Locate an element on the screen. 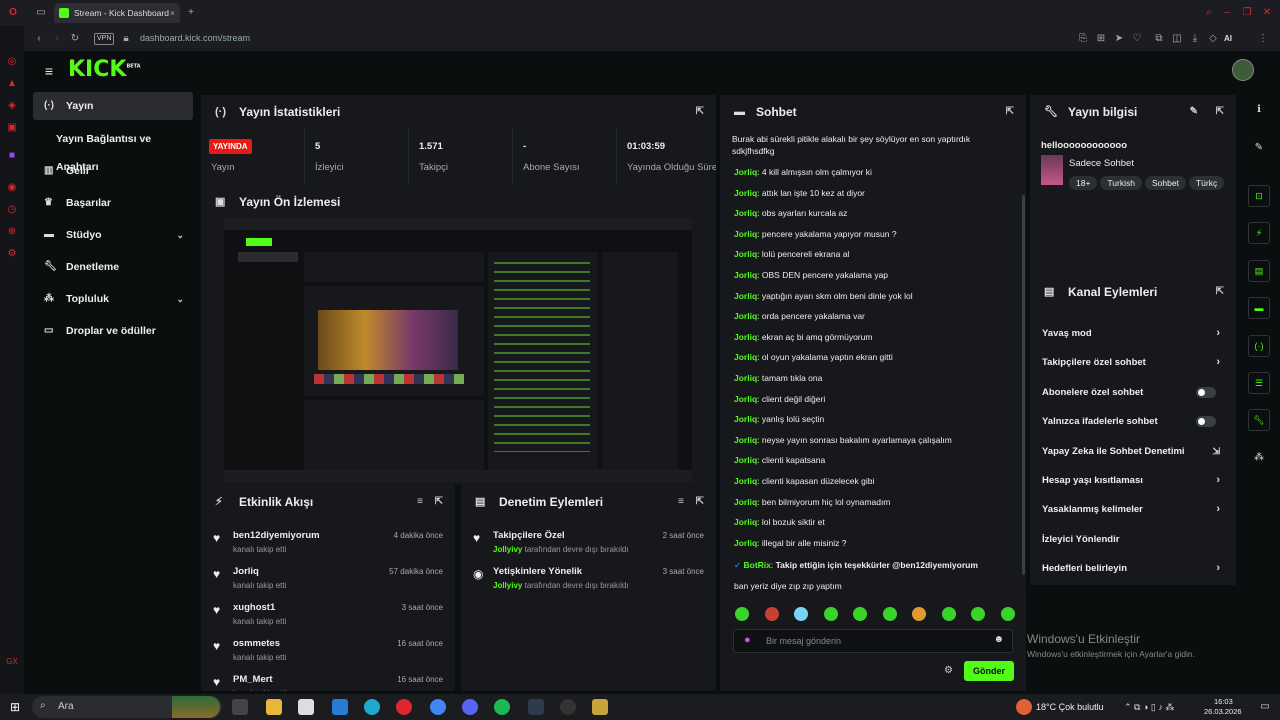 This screenshot has width=1280, height=720. sidebar-bag-icon: ▲ is located at coordinates (12, 84).